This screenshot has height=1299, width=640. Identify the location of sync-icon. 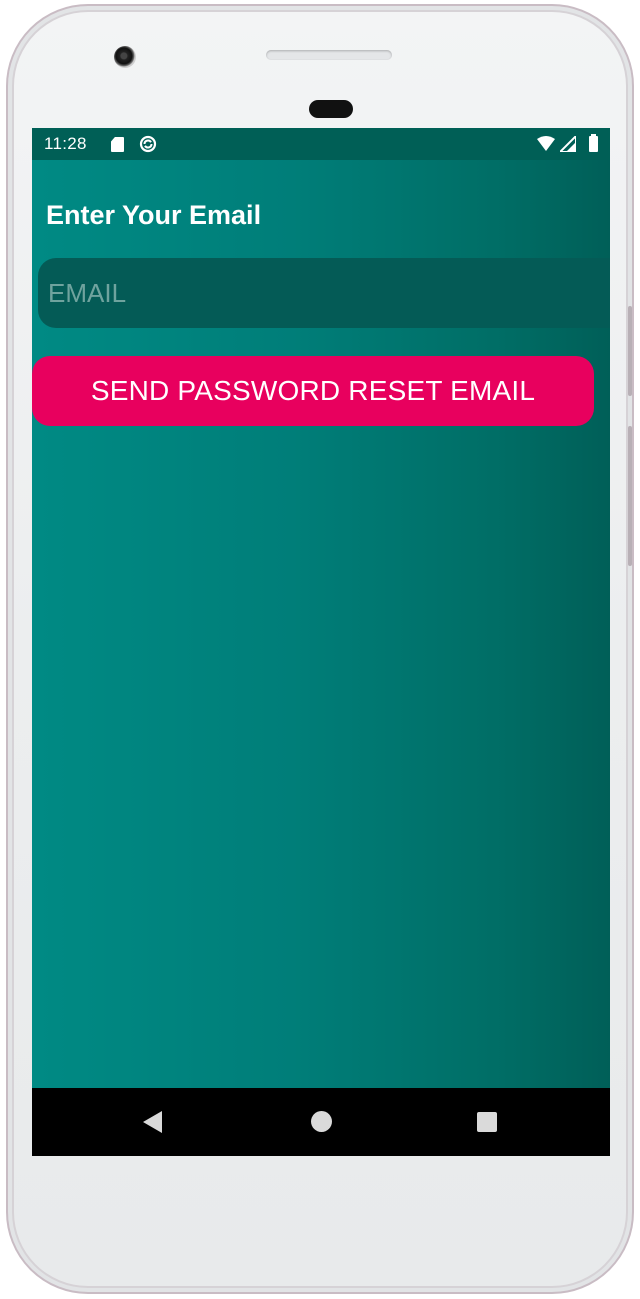
(148, 144).